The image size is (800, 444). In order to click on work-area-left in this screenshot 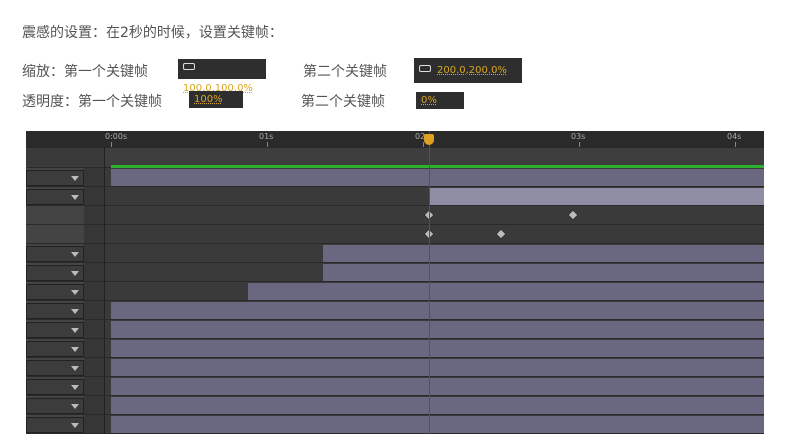, I will do `click(65, 157)`.